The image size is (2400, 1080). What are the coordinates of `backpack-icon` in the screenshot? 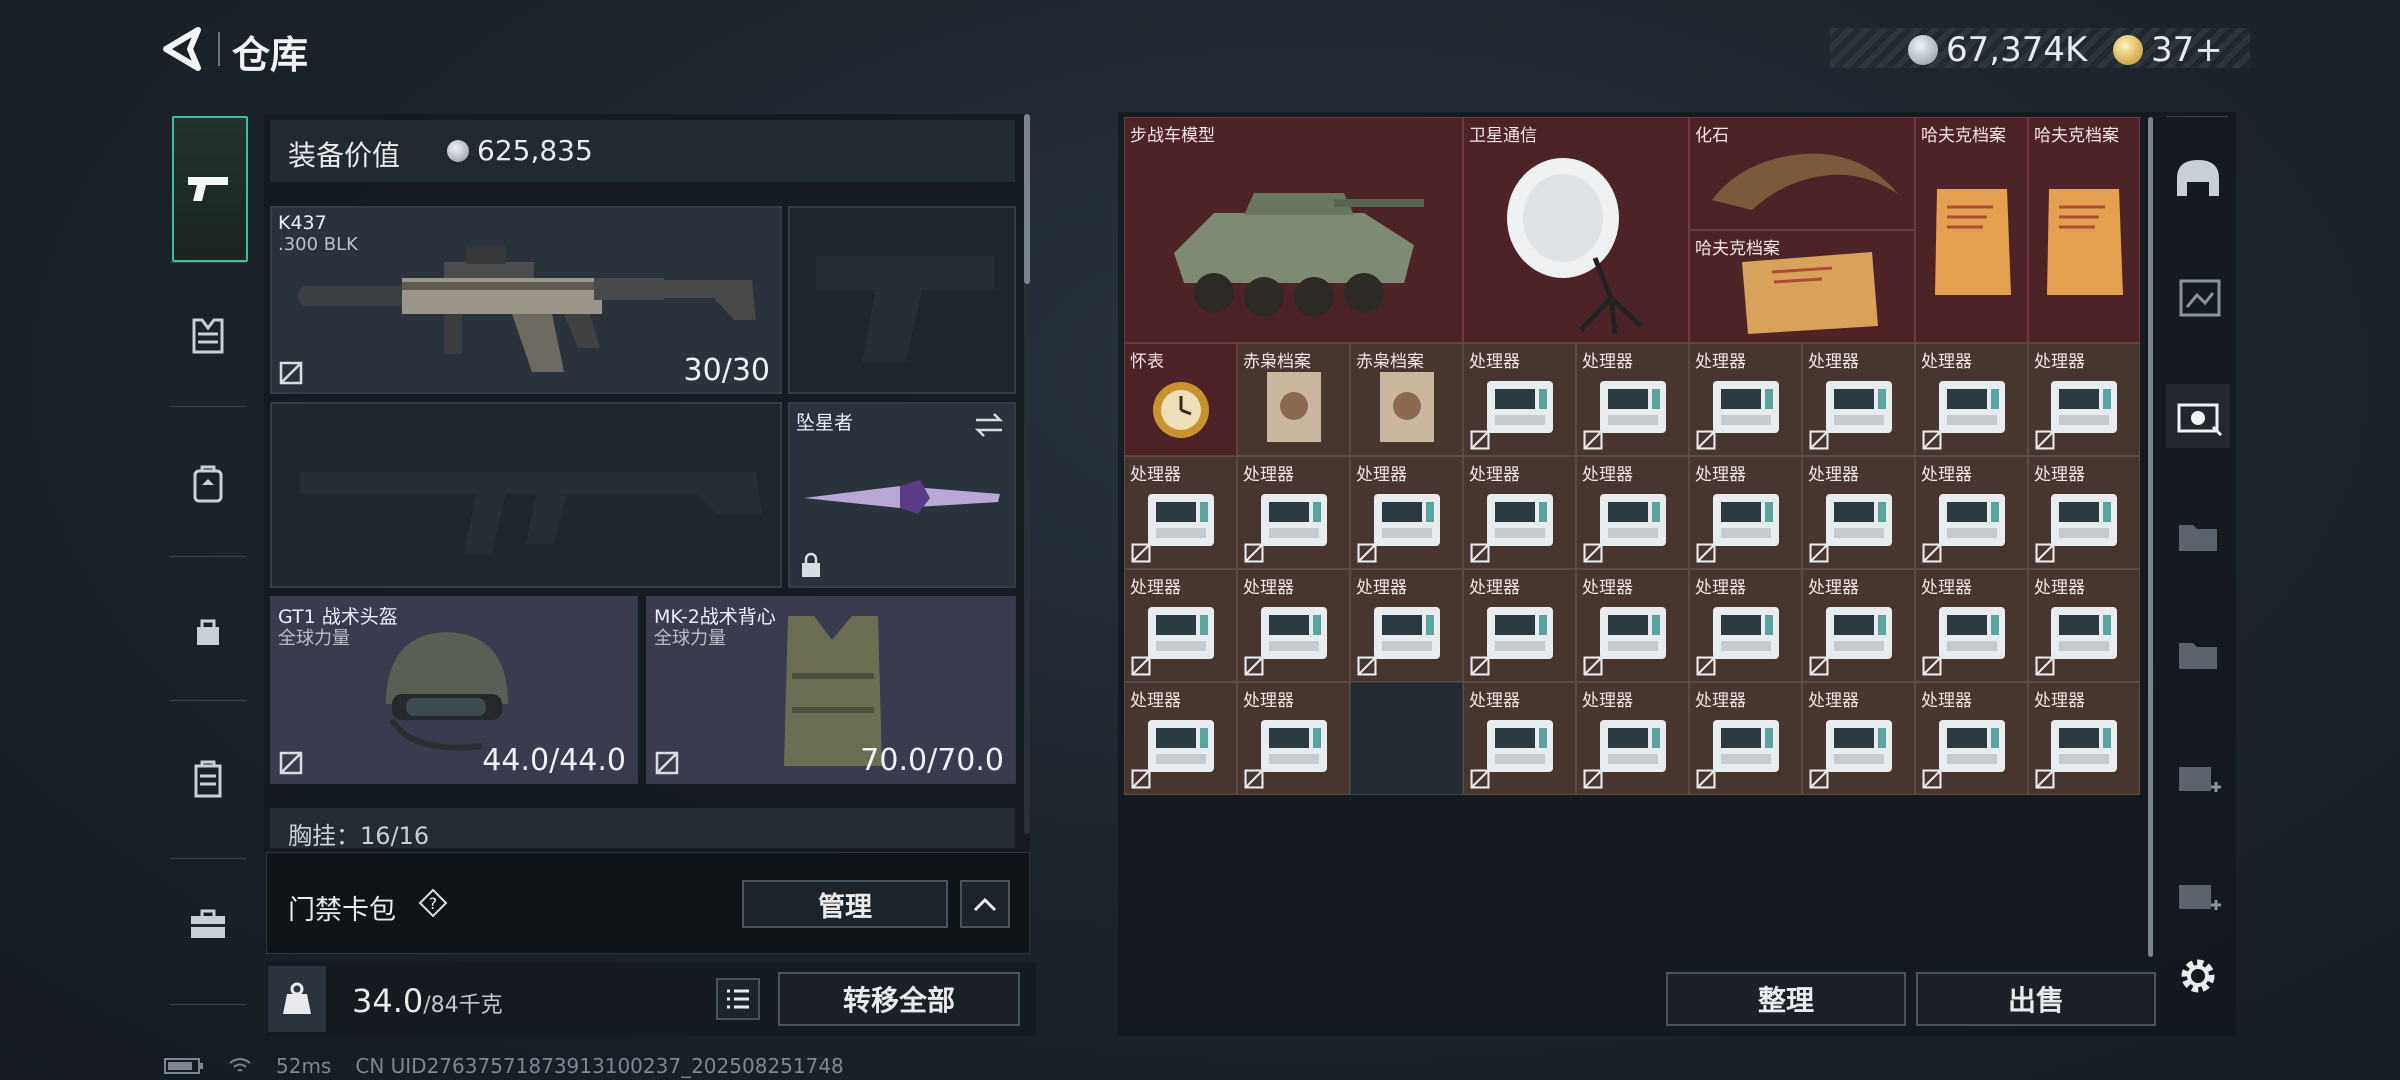 It's located at (208, 484).